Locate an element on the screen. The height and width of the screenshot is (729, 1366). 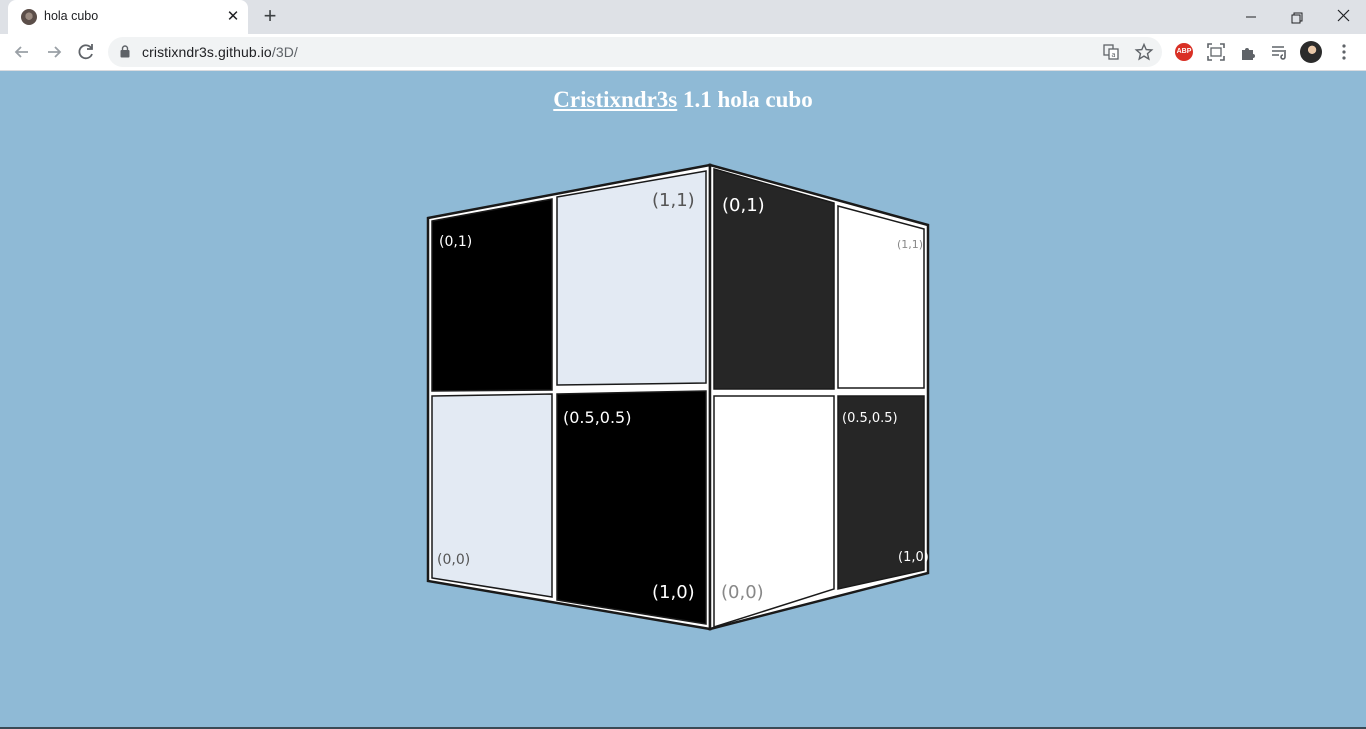
bookmark-star-icon is located at coordinates (1144, 52).